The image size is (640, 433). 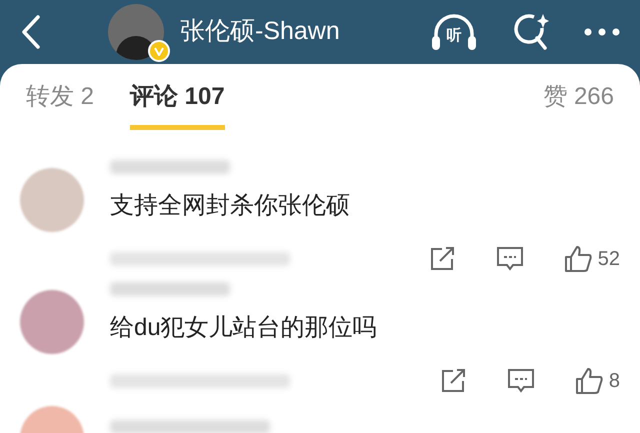 What do you see at coordinates (244, 328) in the screenshot?
I see `comment-text: 给du犯女儿站台的那位吗` at bounding box center [244, 328].